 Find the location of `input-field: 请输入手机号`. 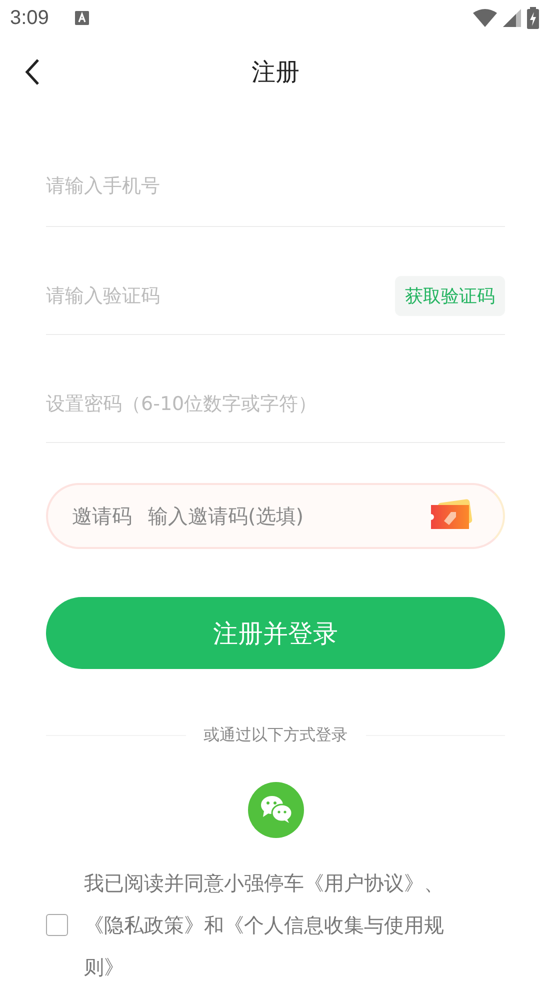

input-field: 请输入手机号 is located at coordinates (275, 186).